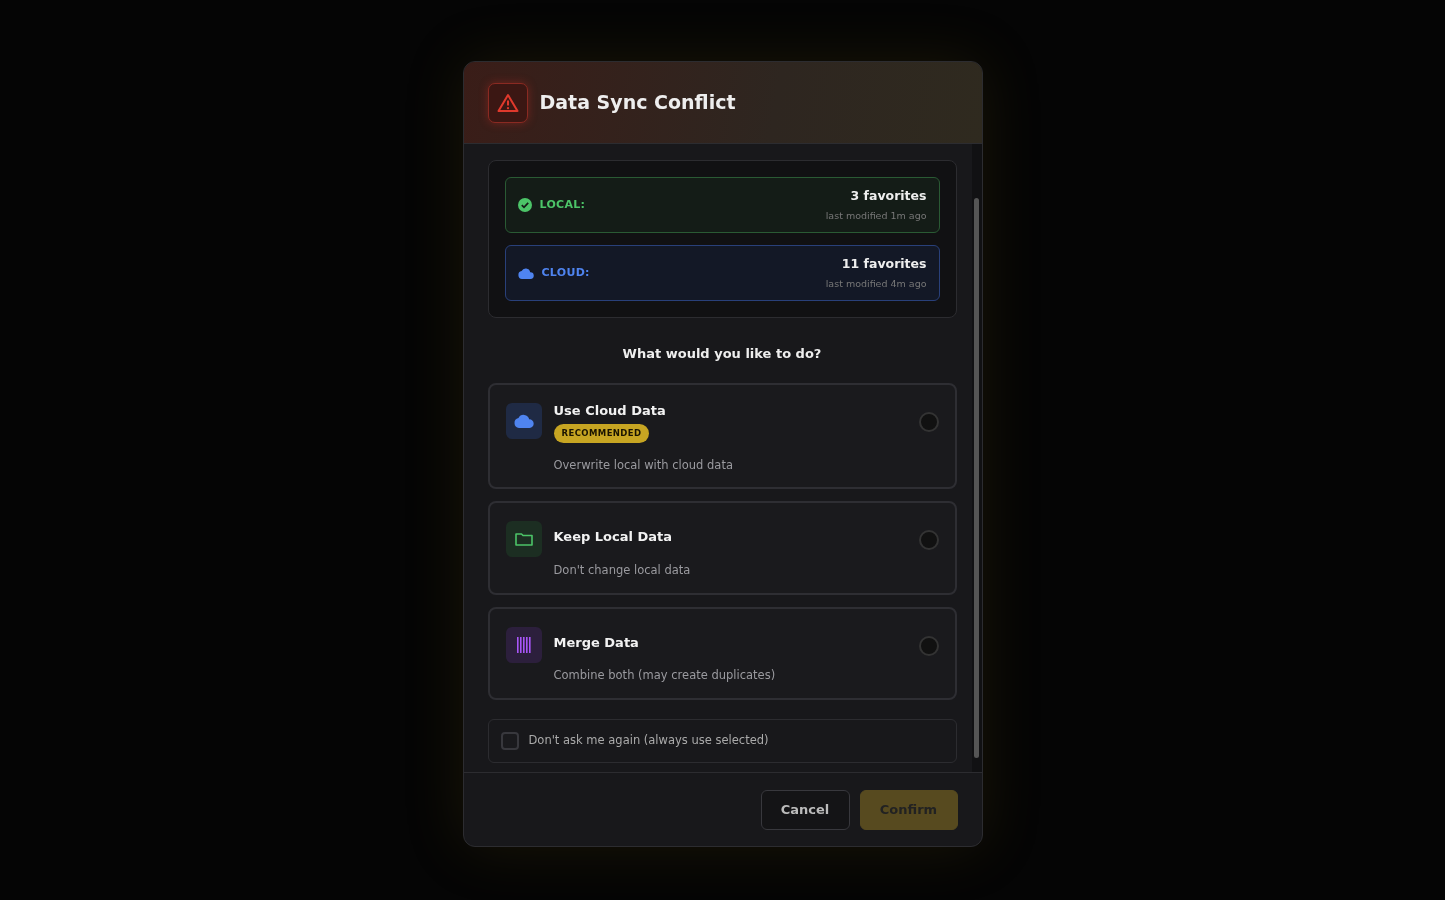 This screenshot has width=1445, height=900. What do you see at coordinates (565, 272) in the screenshot?
I see `source-label: CLOUD:` at bounding box center [565, 272].